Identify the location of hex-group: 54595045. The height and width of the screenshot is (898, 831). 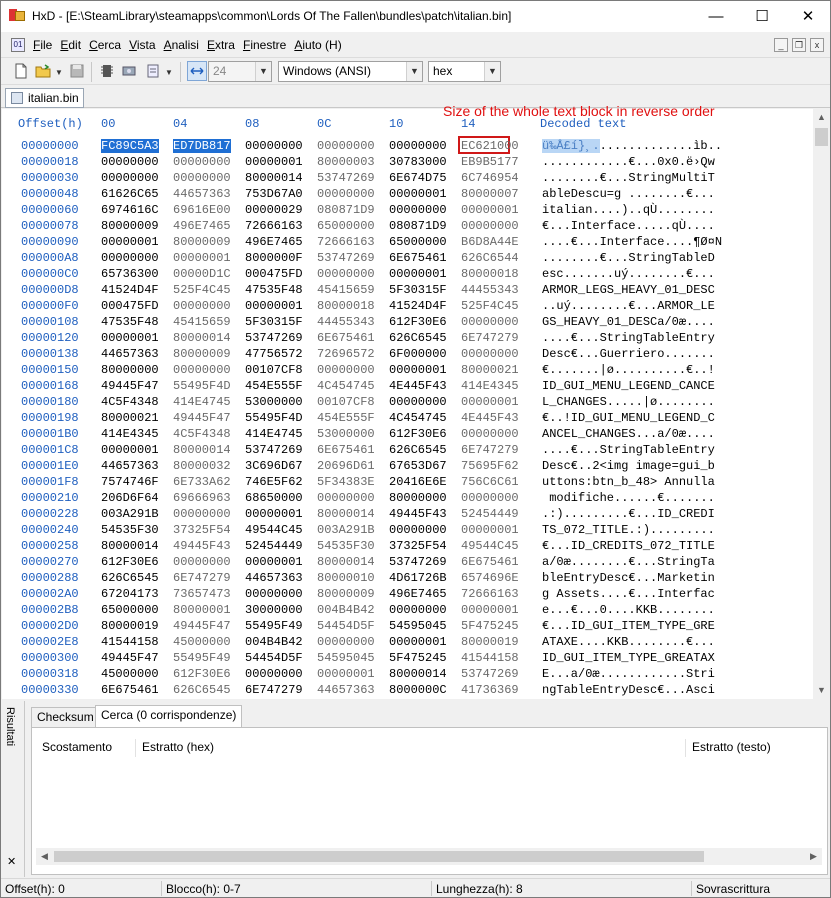
(346, 658).